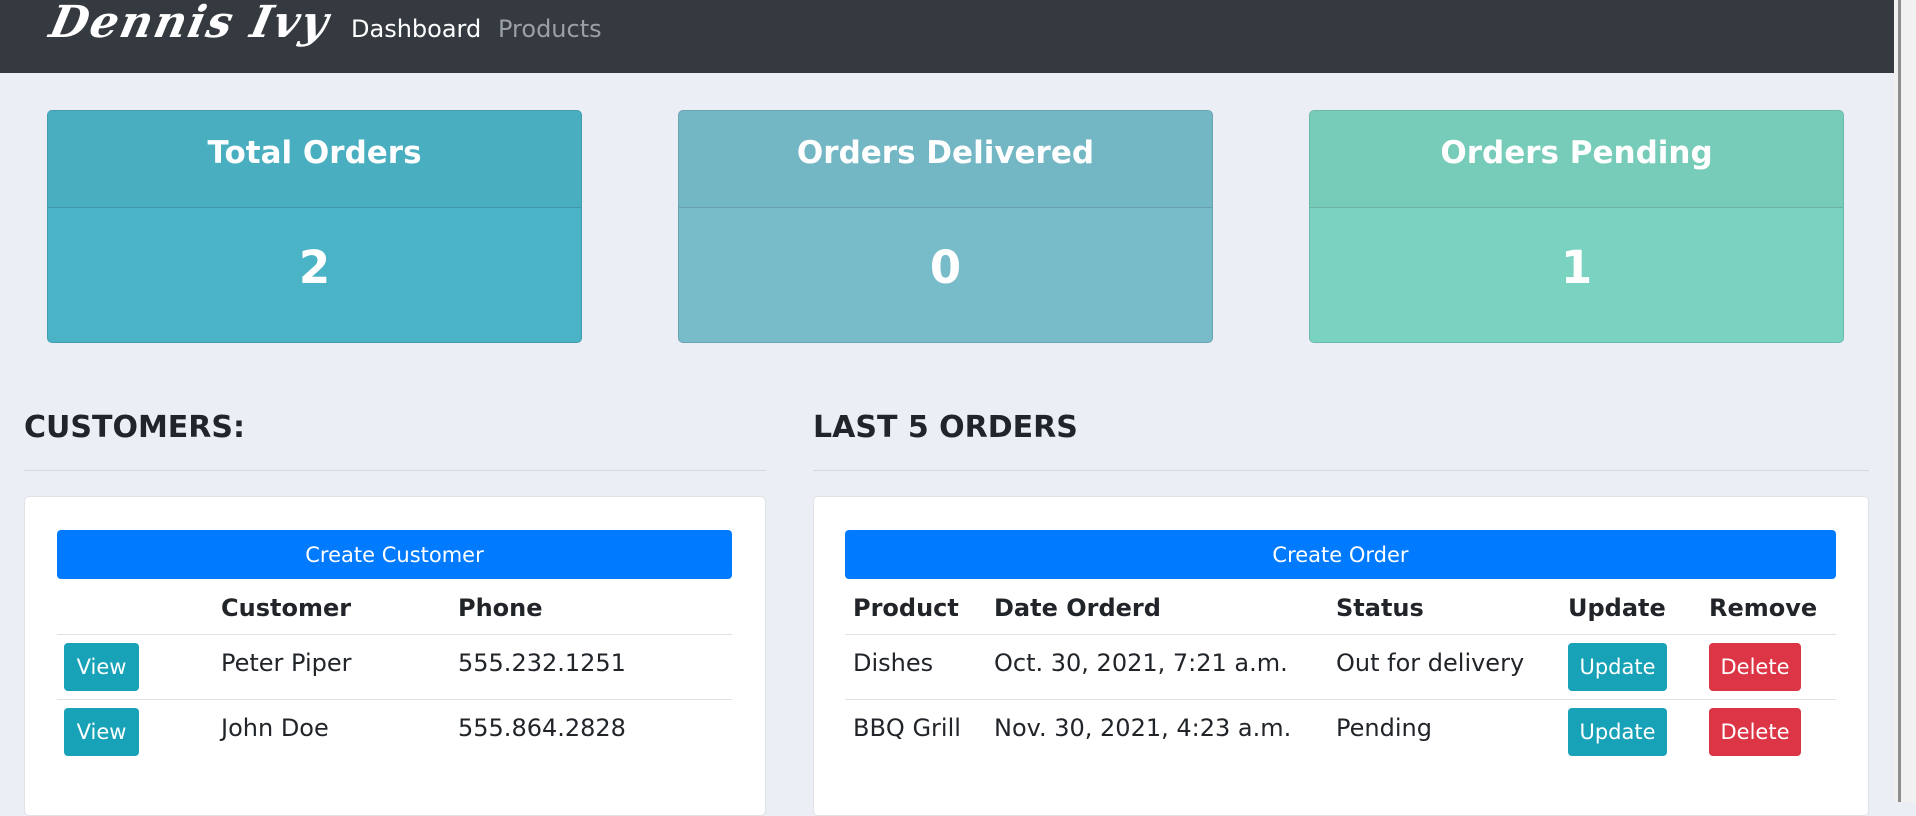  What do you see at coordinates (945, 267) in the screenshot?
I see `orders-delivered-value: 0` at bounding box center [945, 267].